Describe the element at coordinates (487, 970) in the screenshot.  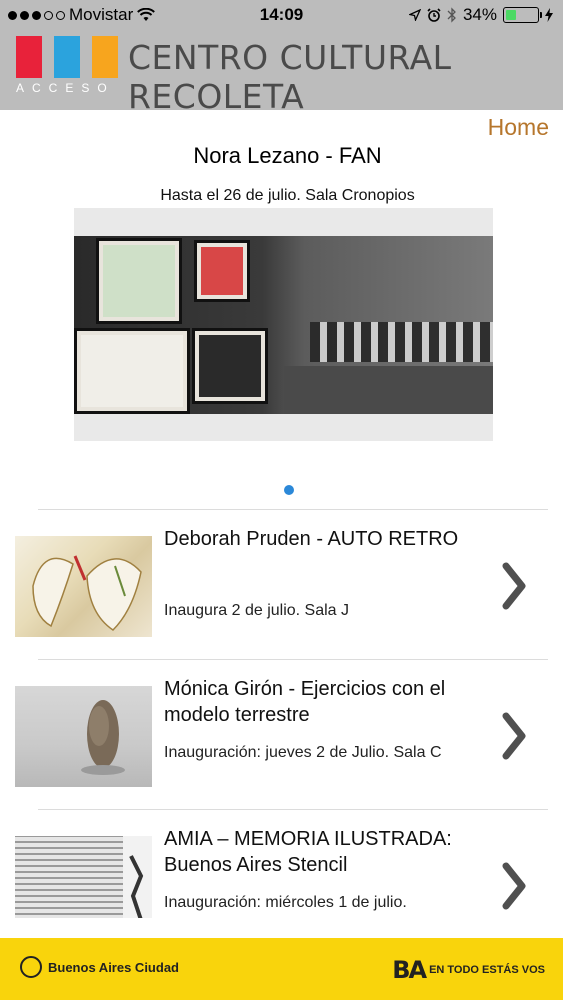
I see `footer-right-label: EN TODO ESTÁS VOS` at that location.